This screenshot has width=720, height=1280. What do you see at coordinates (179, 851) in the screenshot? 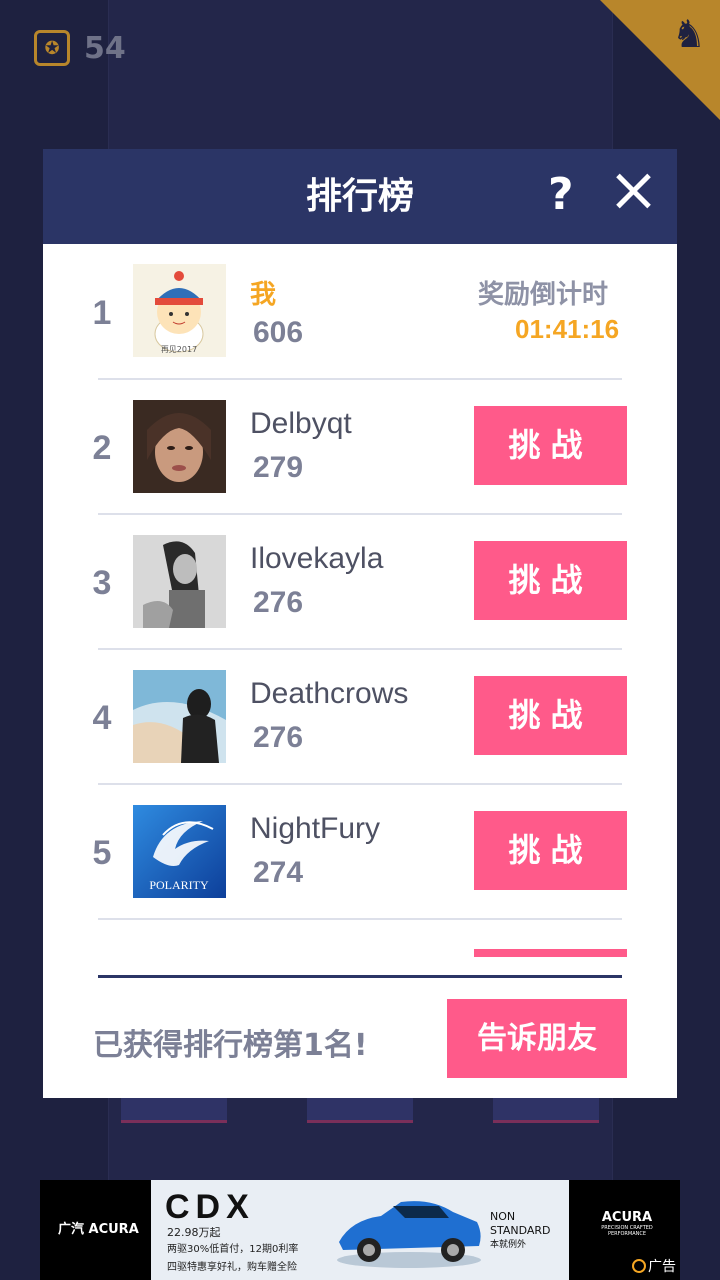
I see `avatar: POLARITY` at bounding box center [179, 851].